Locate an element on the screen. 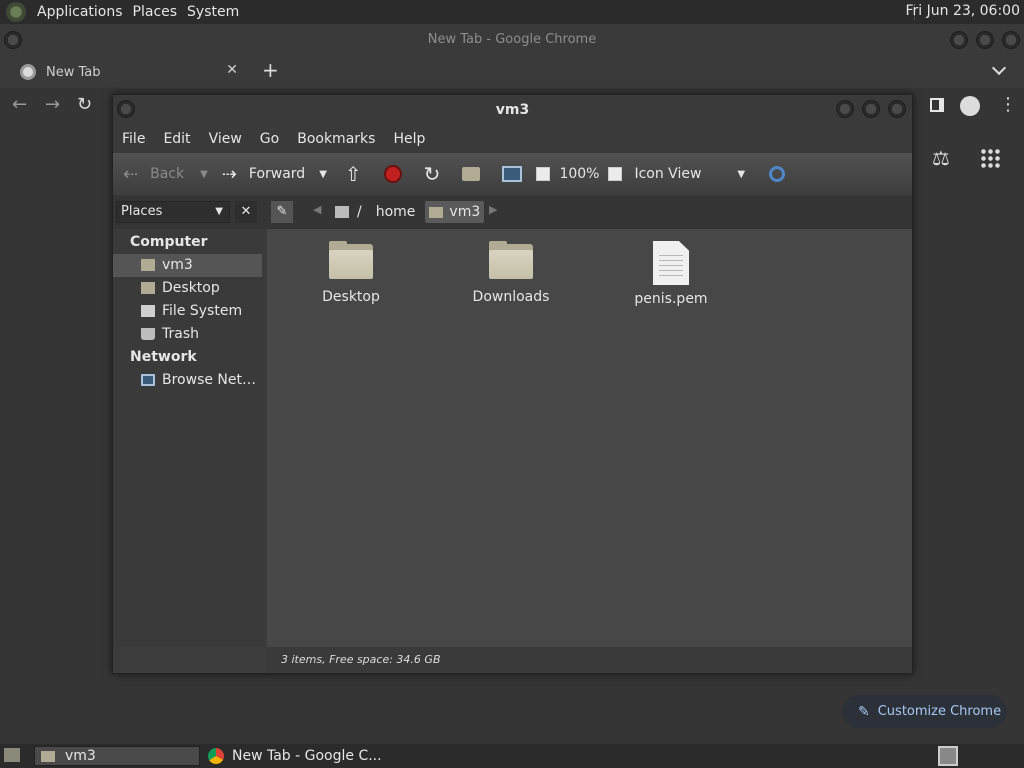 The image size is (1024, 768). trash-icon is located at coordinates (148, 334).